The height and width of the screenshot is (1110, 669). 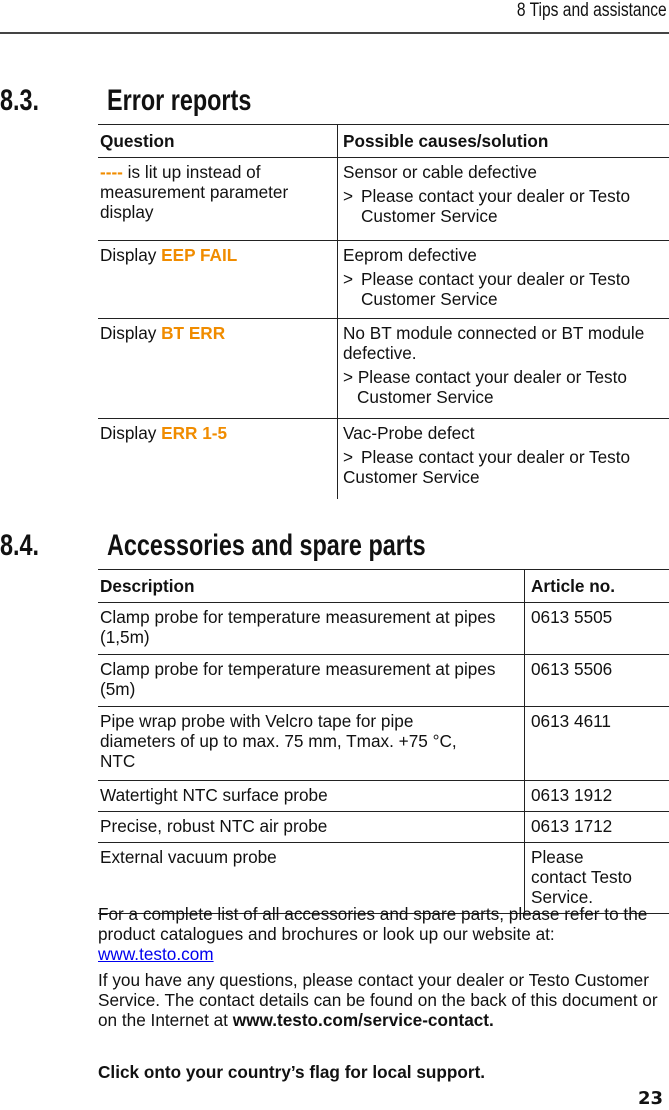 What do you see at coordinates (572, 826) in the screenshot?
I see `article-cell: 0613 1712` at bounding box center [572, 826].